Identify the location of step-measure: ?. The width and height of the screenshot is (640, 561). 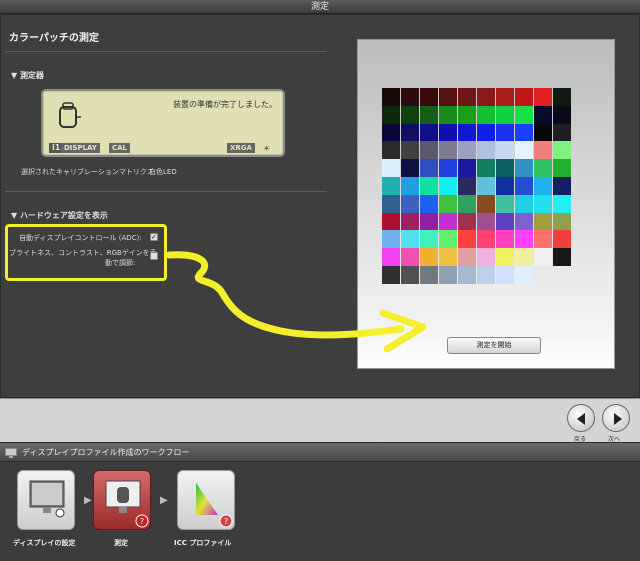
(122, 500).